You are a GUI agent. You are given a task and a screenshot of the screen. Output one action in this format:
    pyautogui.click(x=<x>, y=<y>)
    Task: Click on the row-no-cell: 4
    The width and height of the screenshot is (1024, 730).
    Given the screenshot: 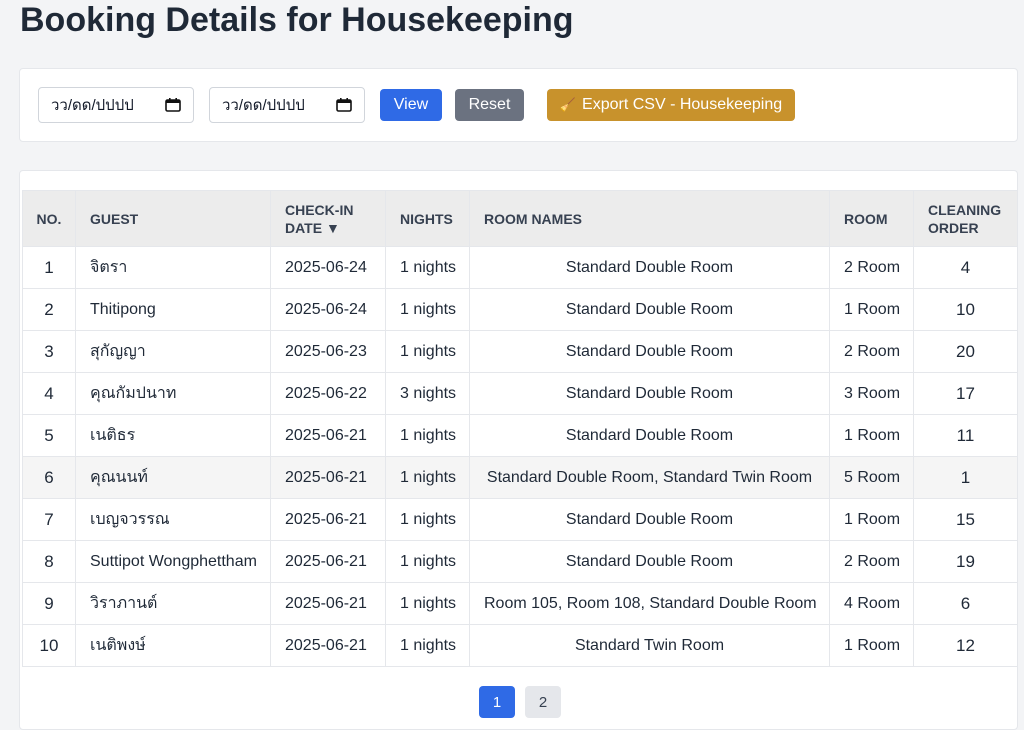 What is the action you would take?
    pyautogui.click(x=49, y=393)
    